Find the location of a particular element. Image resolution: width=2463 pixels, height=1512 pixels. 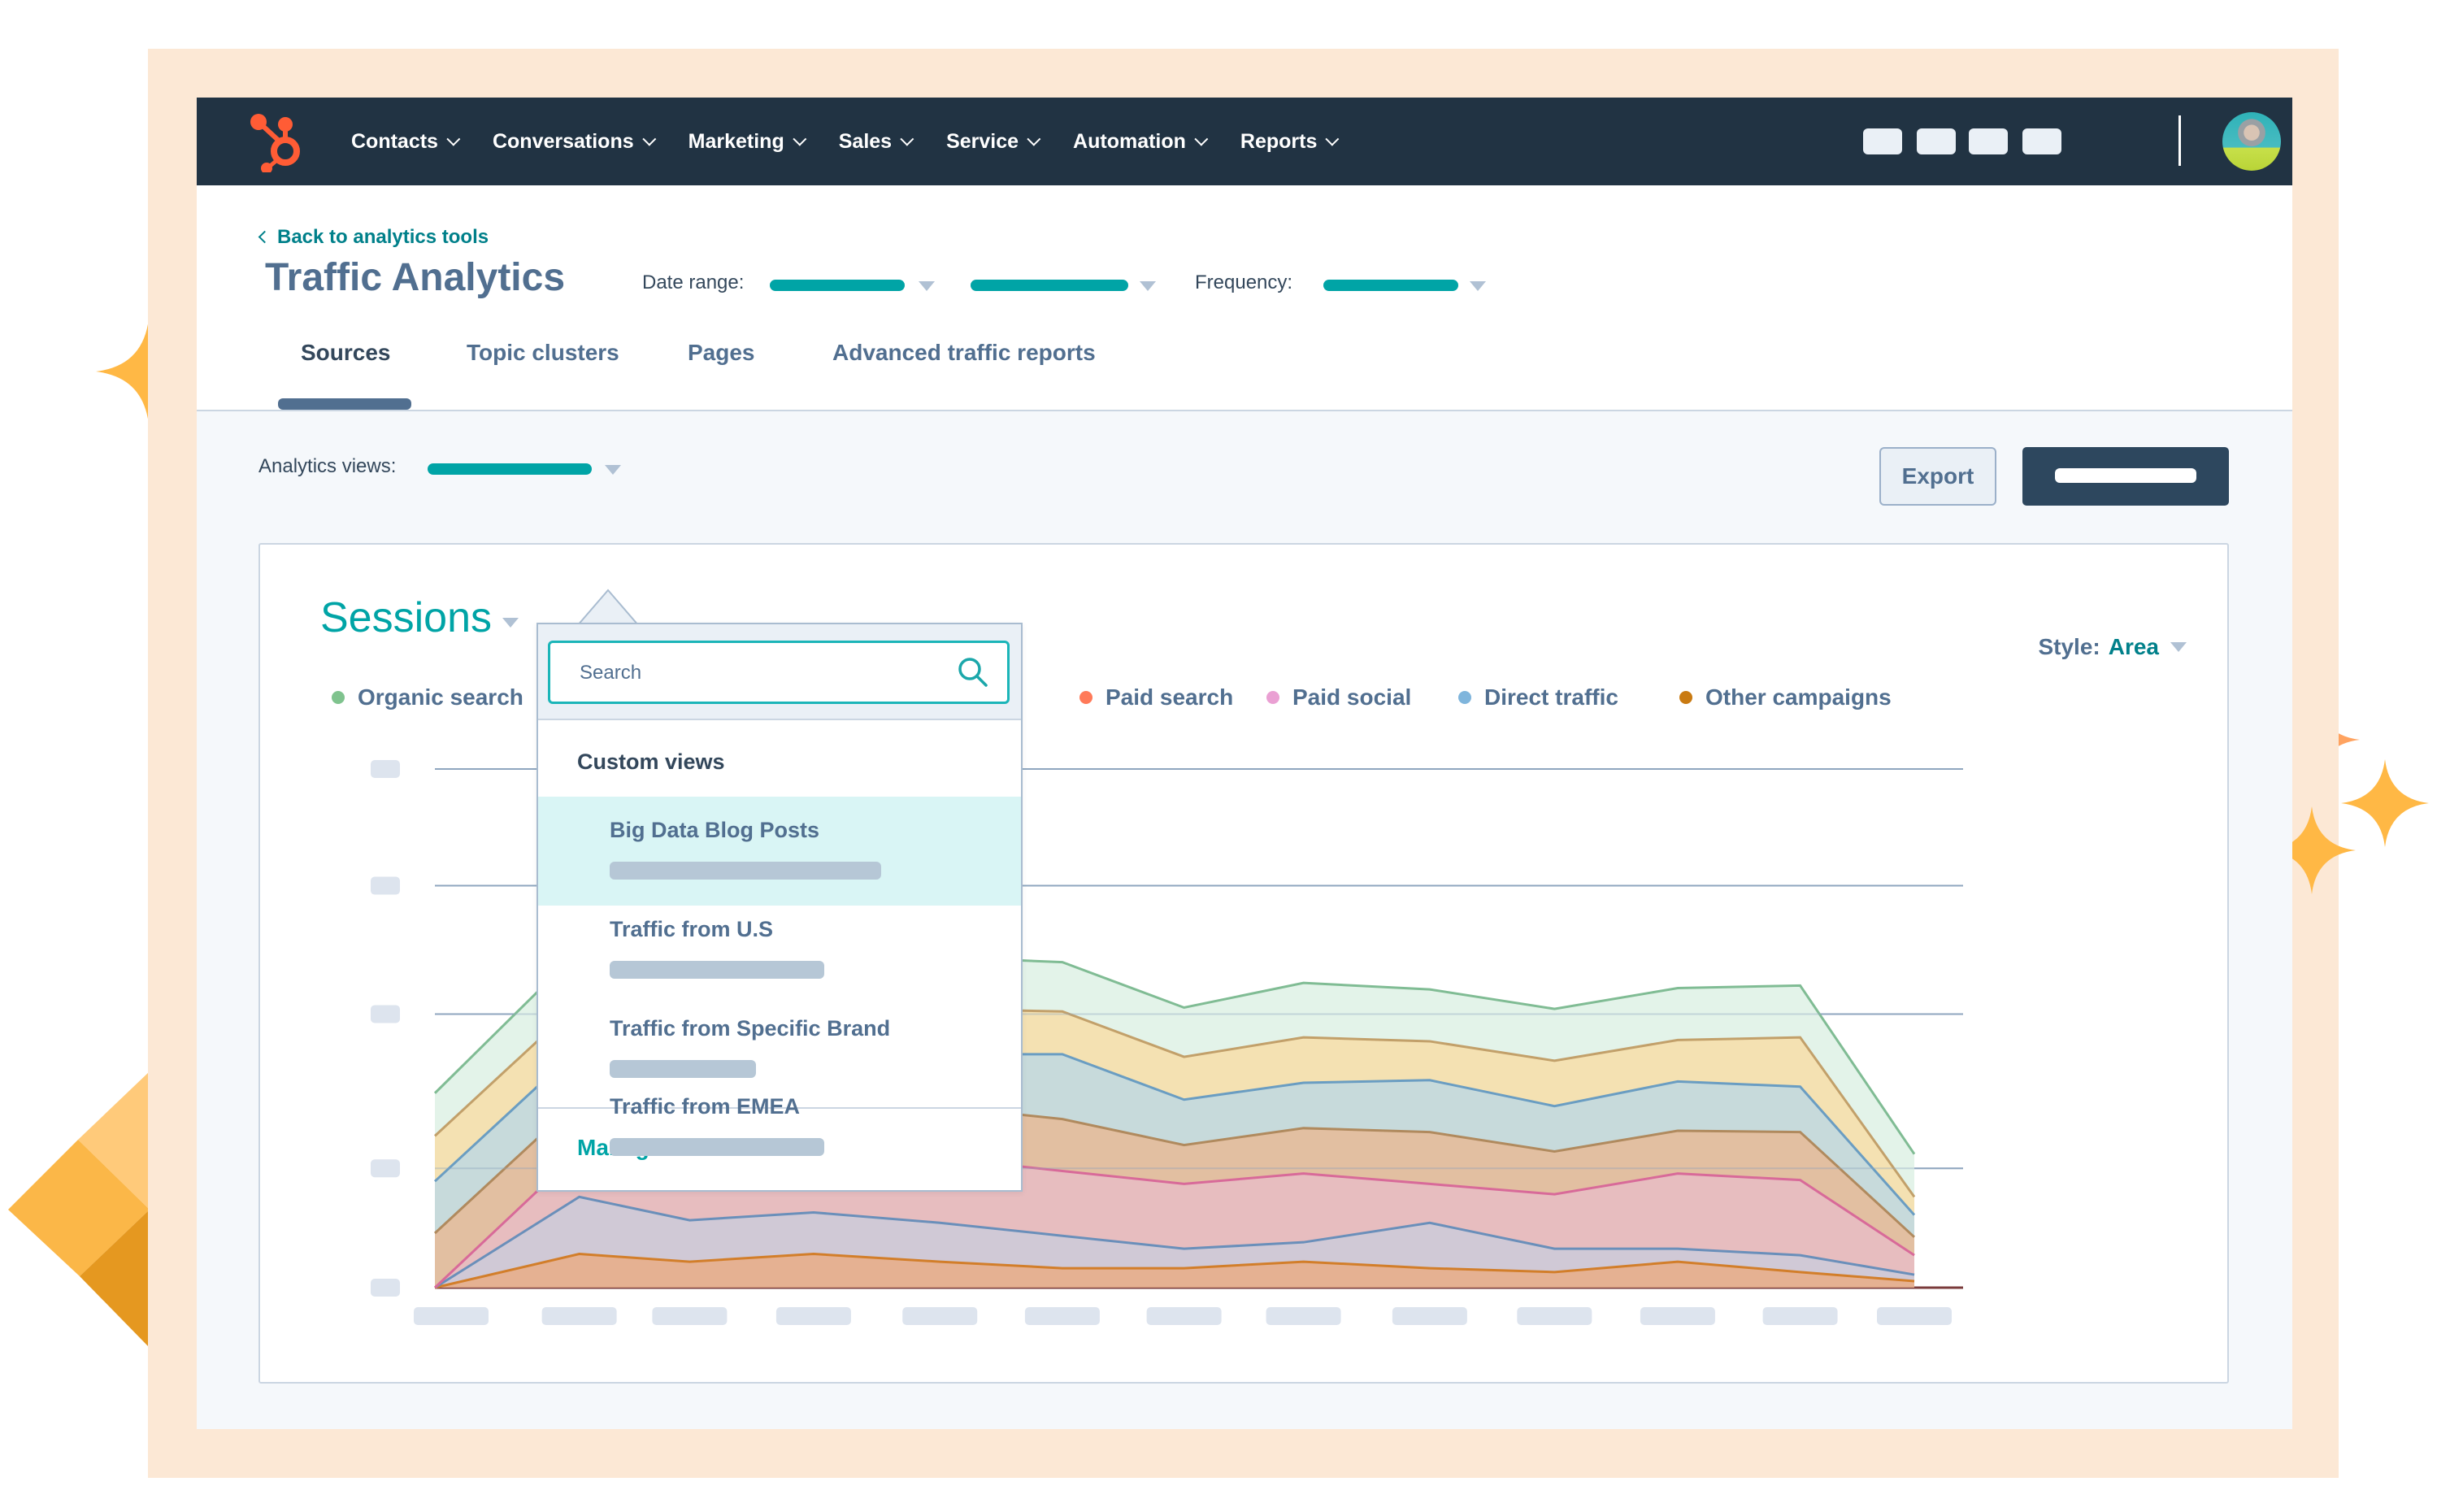

page-title: Traffic Analytics is located at coordinates (415, 277).